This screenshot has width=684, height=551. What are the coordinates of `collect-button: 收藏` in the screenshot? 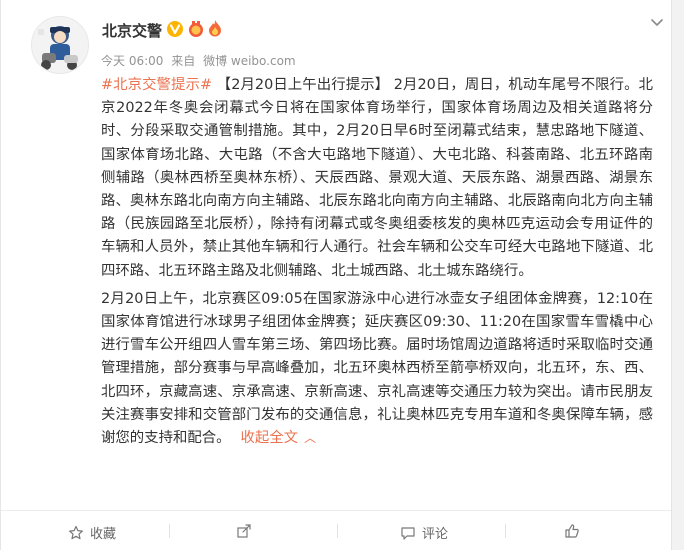 It's located at (92, 532).